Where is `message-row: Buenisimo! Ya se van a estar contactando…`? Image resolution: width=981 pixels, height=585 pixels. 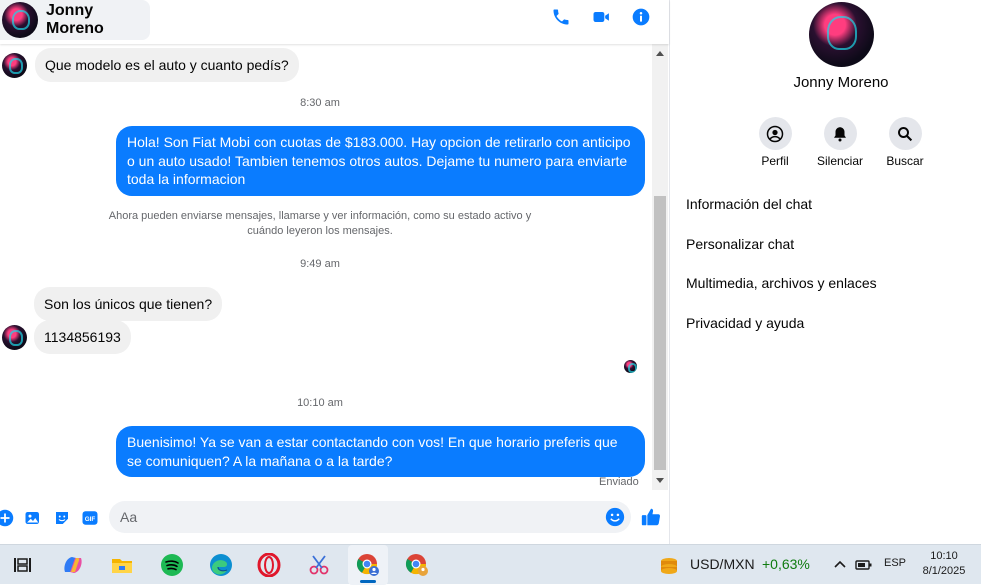
message-row: Buenisimo! Ya se van a estar contactando… is located at coordinates (380, 451).